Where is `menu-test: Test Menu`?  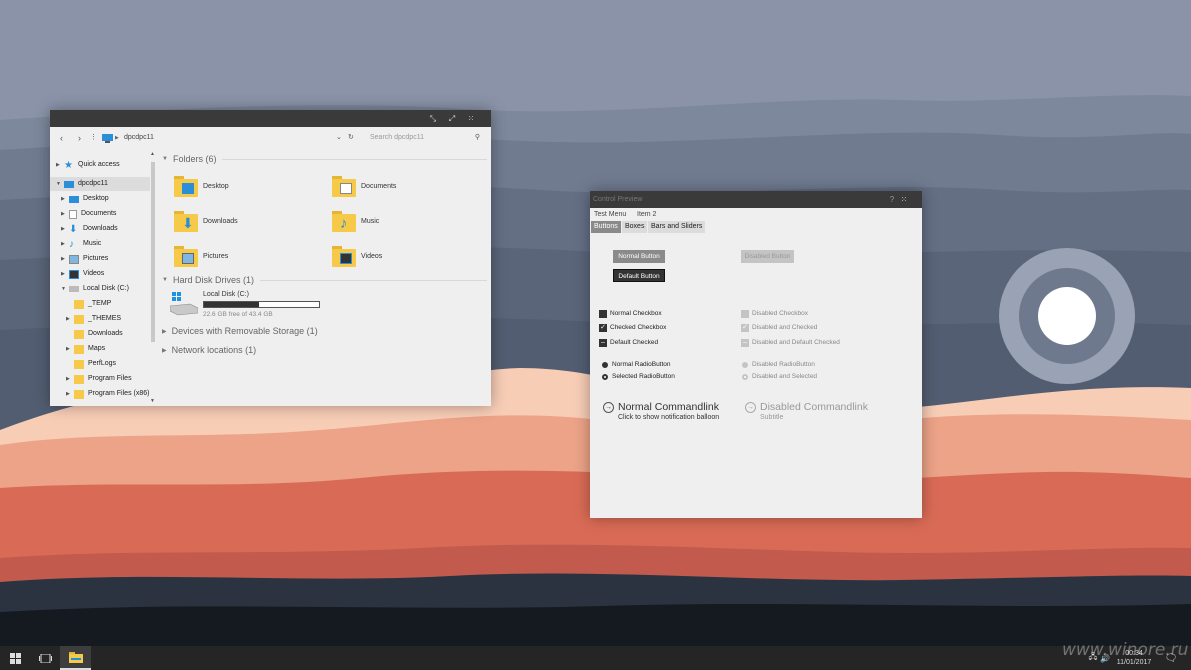 menu-test: Test Menu is located at coordinates (610, 214).